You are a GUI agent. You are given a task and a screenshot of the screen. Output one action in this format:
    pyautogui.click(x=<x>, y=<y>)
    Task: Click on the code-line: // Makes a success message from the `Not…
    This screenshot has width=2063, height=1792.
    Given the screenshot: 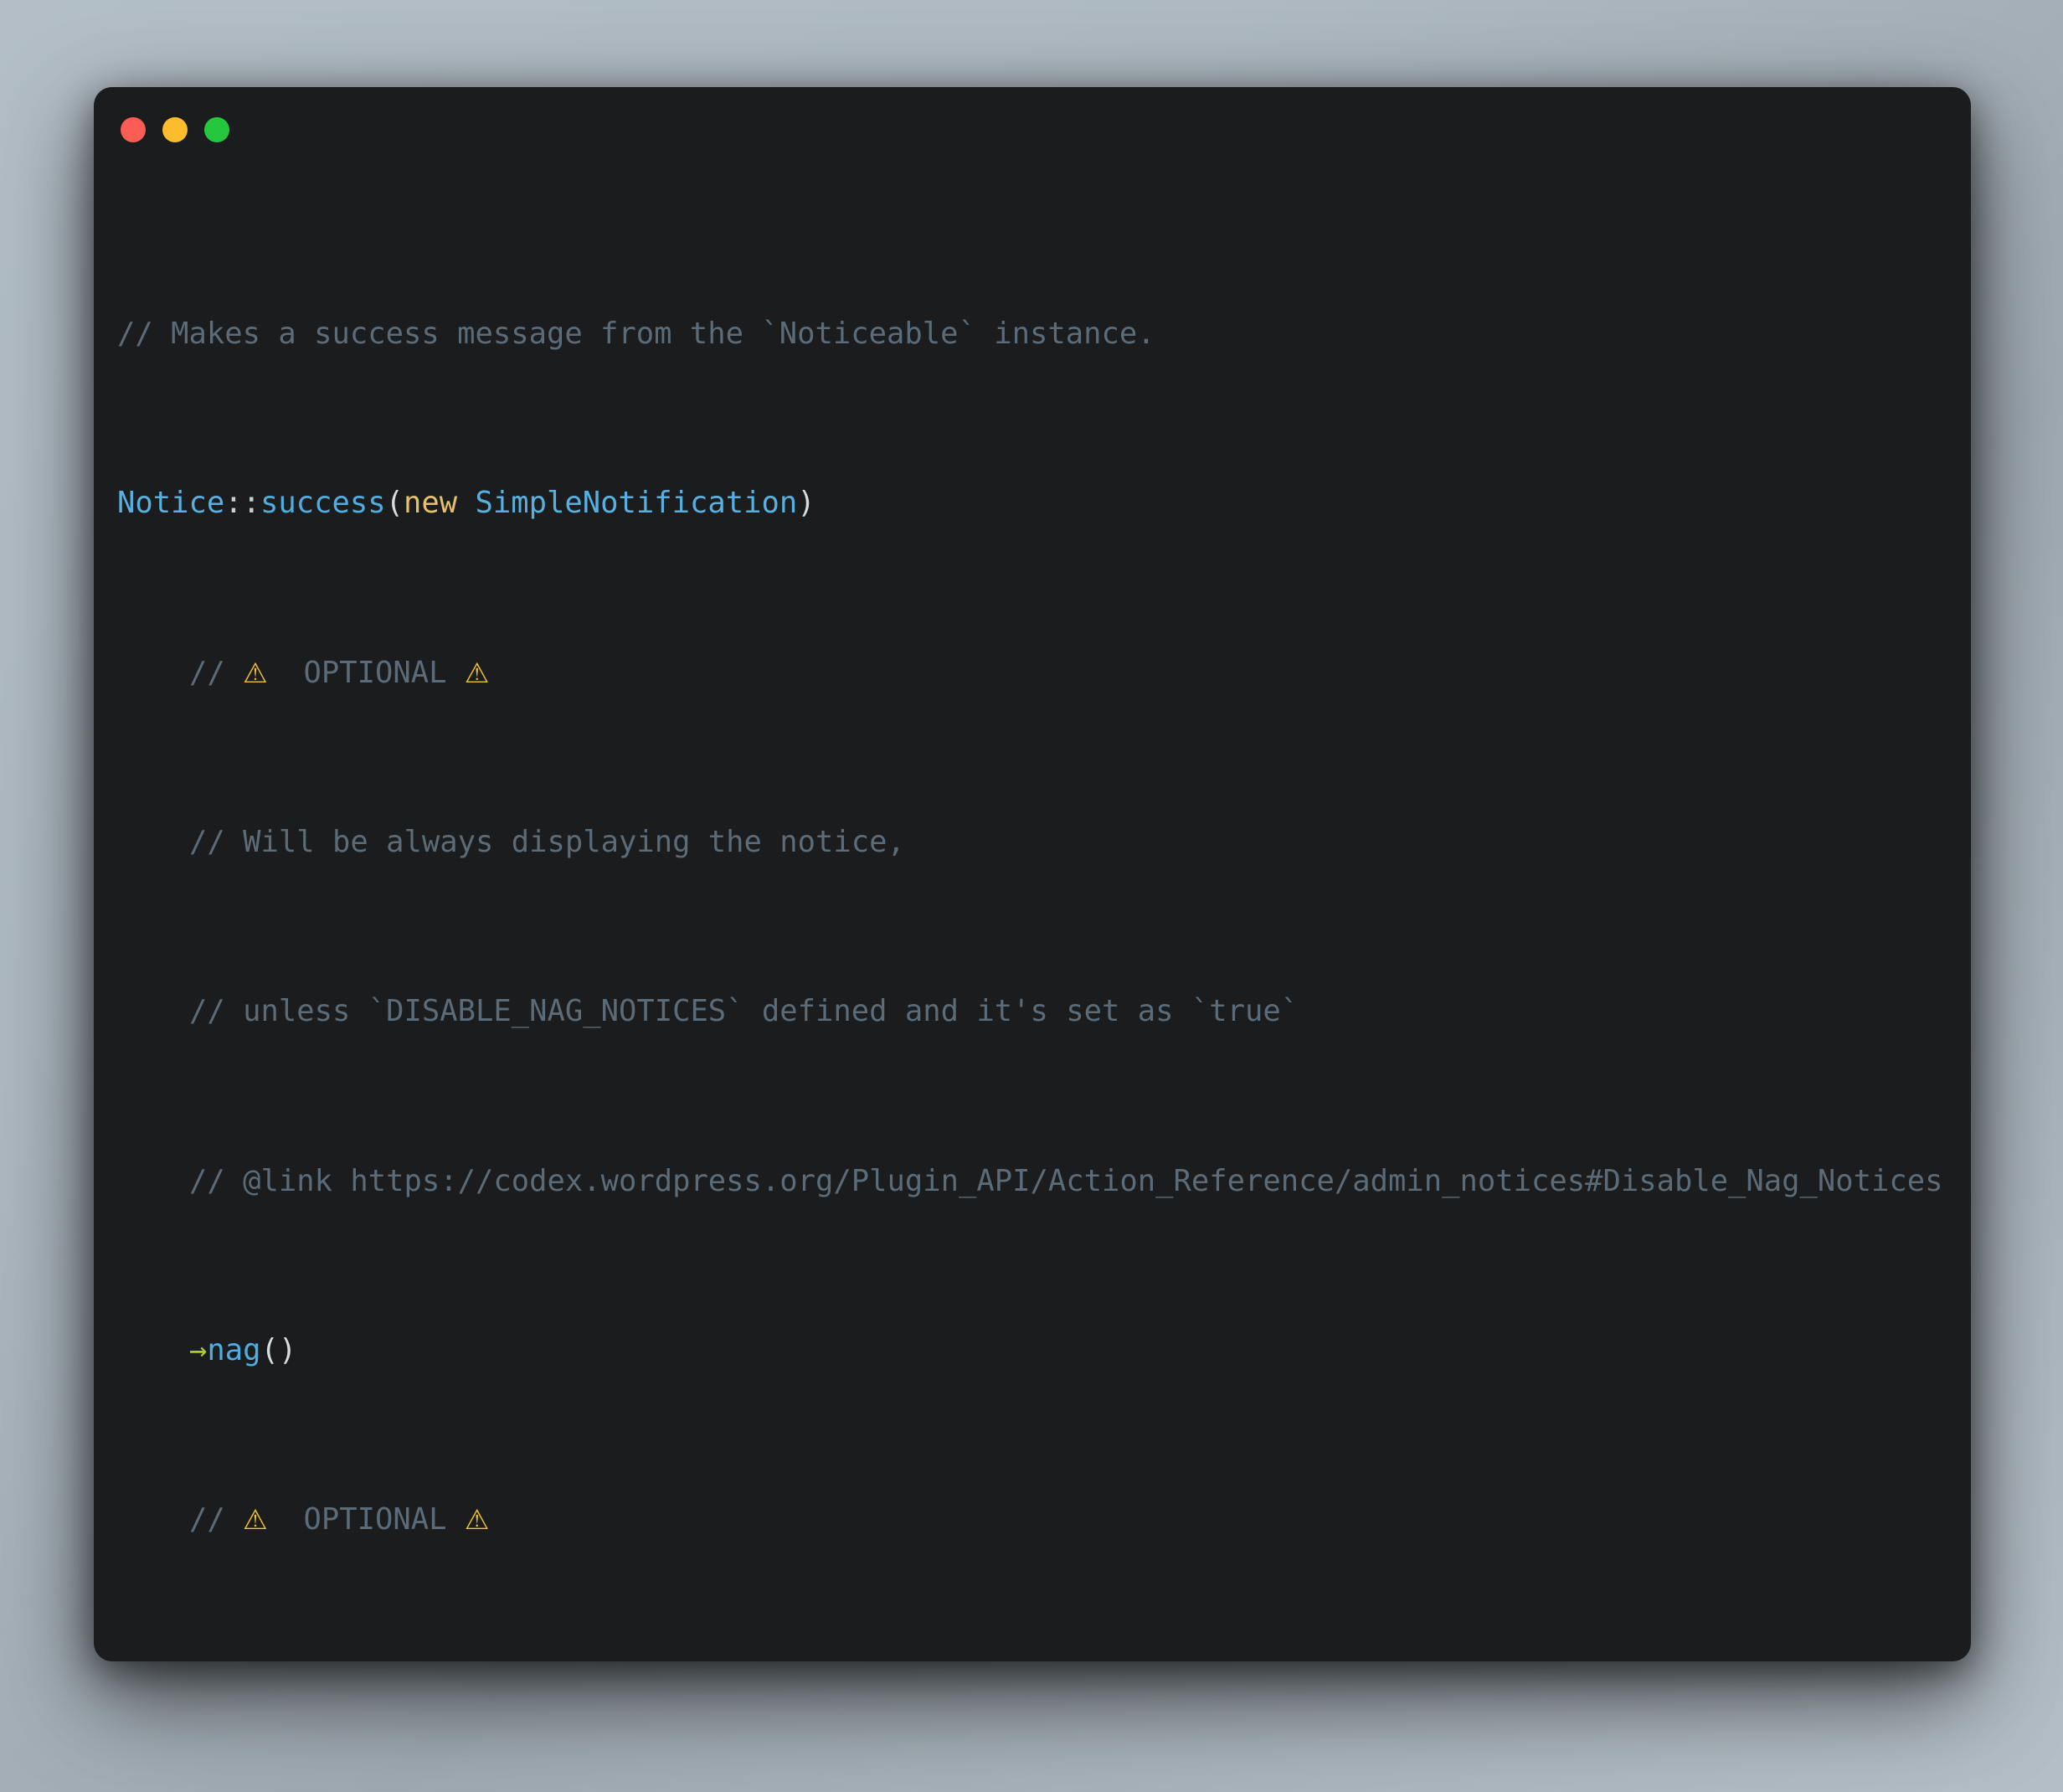 What is the action you would take?
    pyautogui.click(x=1044, y=335)
    